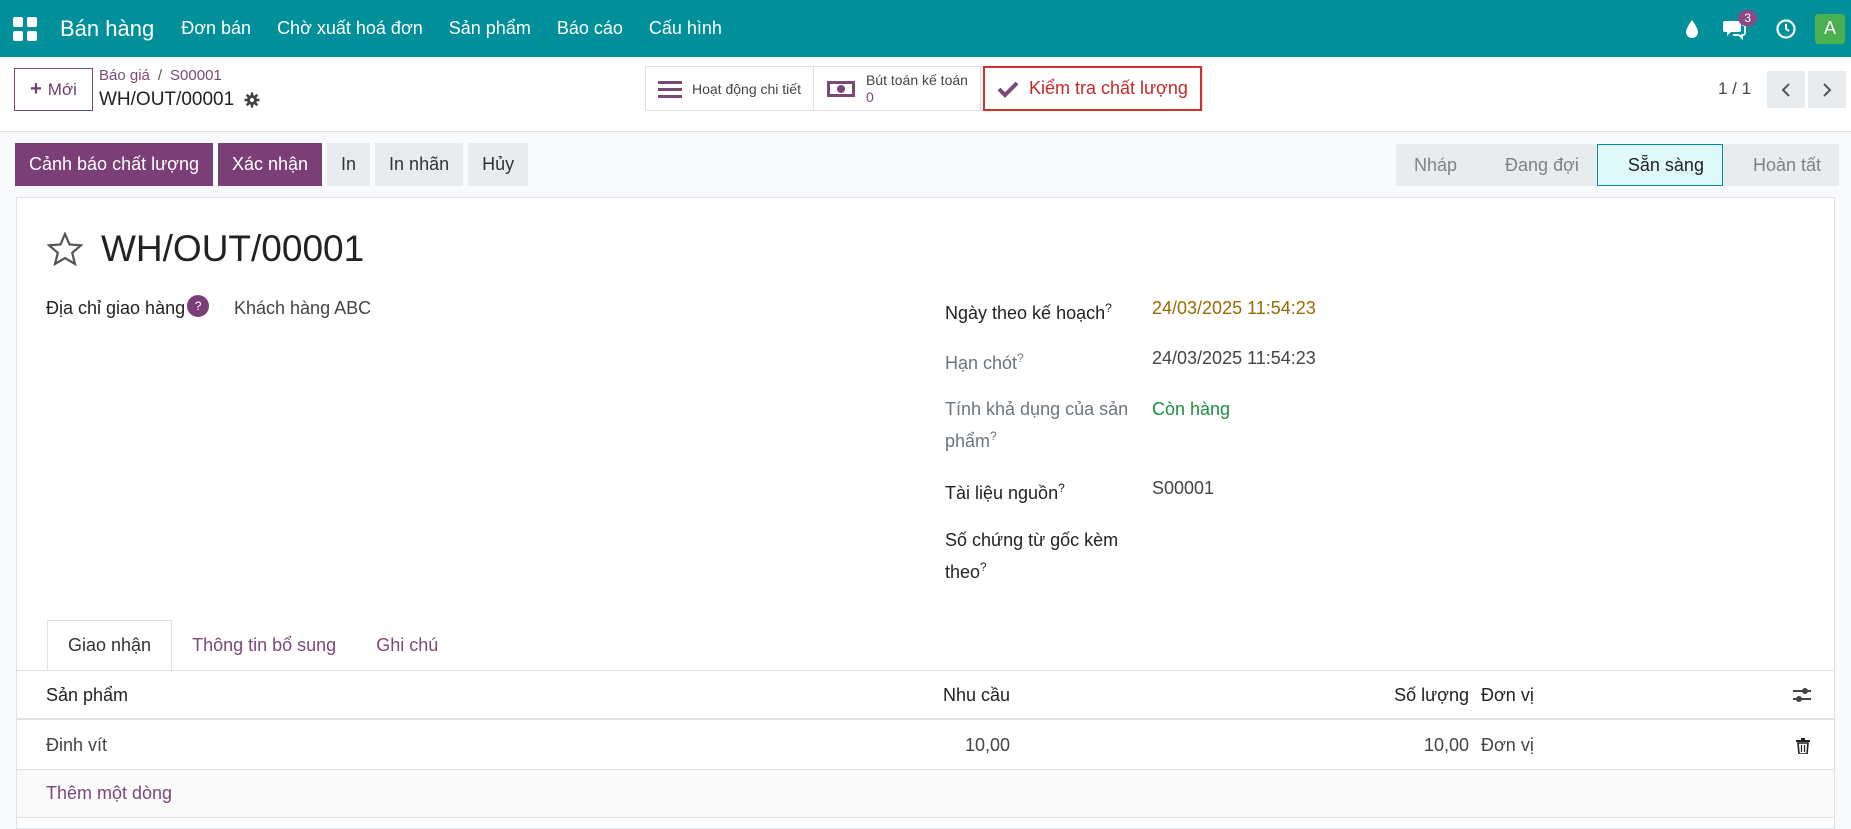 The image size is (1851, 829). Describe the element at coordinates (1780, 165) in the screenshot. I see `stage-done: Hoàn tất` at that location.